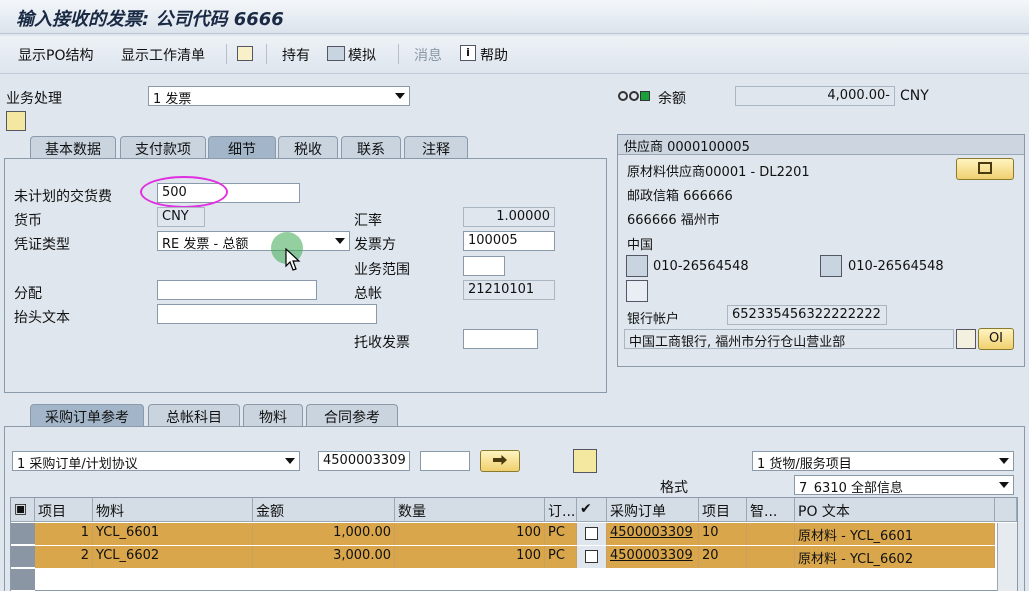 Image resolution: width=1029 pixels, height=591 pixels. Describe the element at coordinates (428, 55) in the screenshot. I see `messages-button: 消息` at that location.